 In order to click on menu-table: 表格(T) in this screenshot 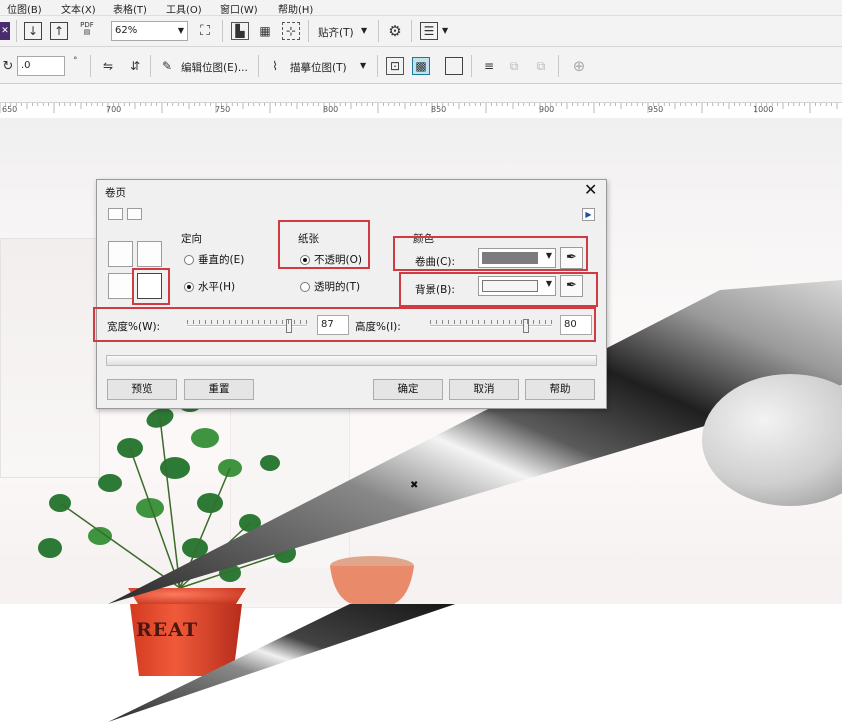, I will do `click(130, 8)`.